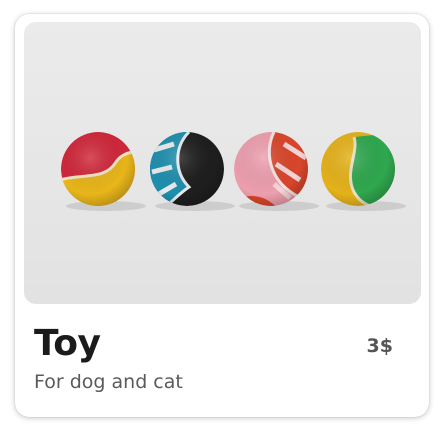 The width and height of the screenshot is (445, 433). Describe the element at coordinates (67, 343) in the screenshot. I see `product-title: Toy` at that location.